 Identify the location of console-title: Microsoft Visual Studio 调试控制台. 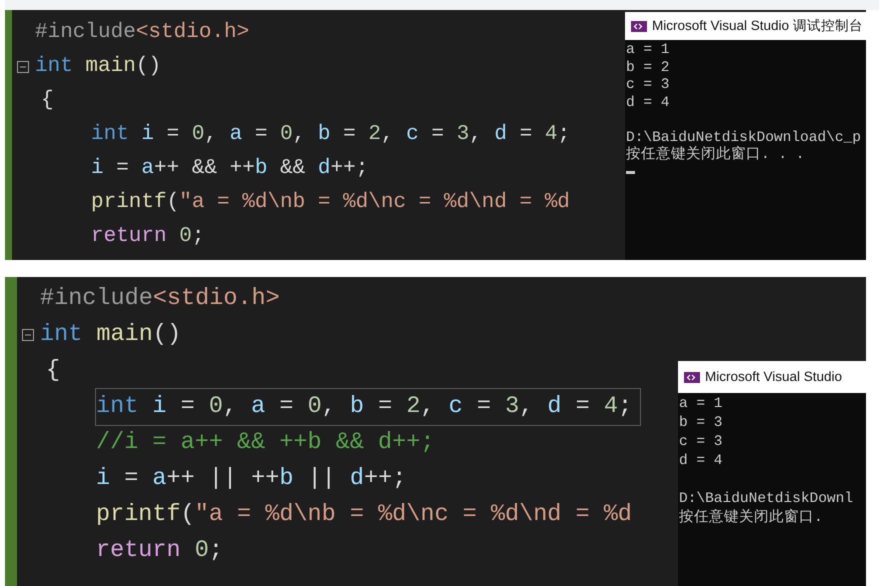
(757, 25).